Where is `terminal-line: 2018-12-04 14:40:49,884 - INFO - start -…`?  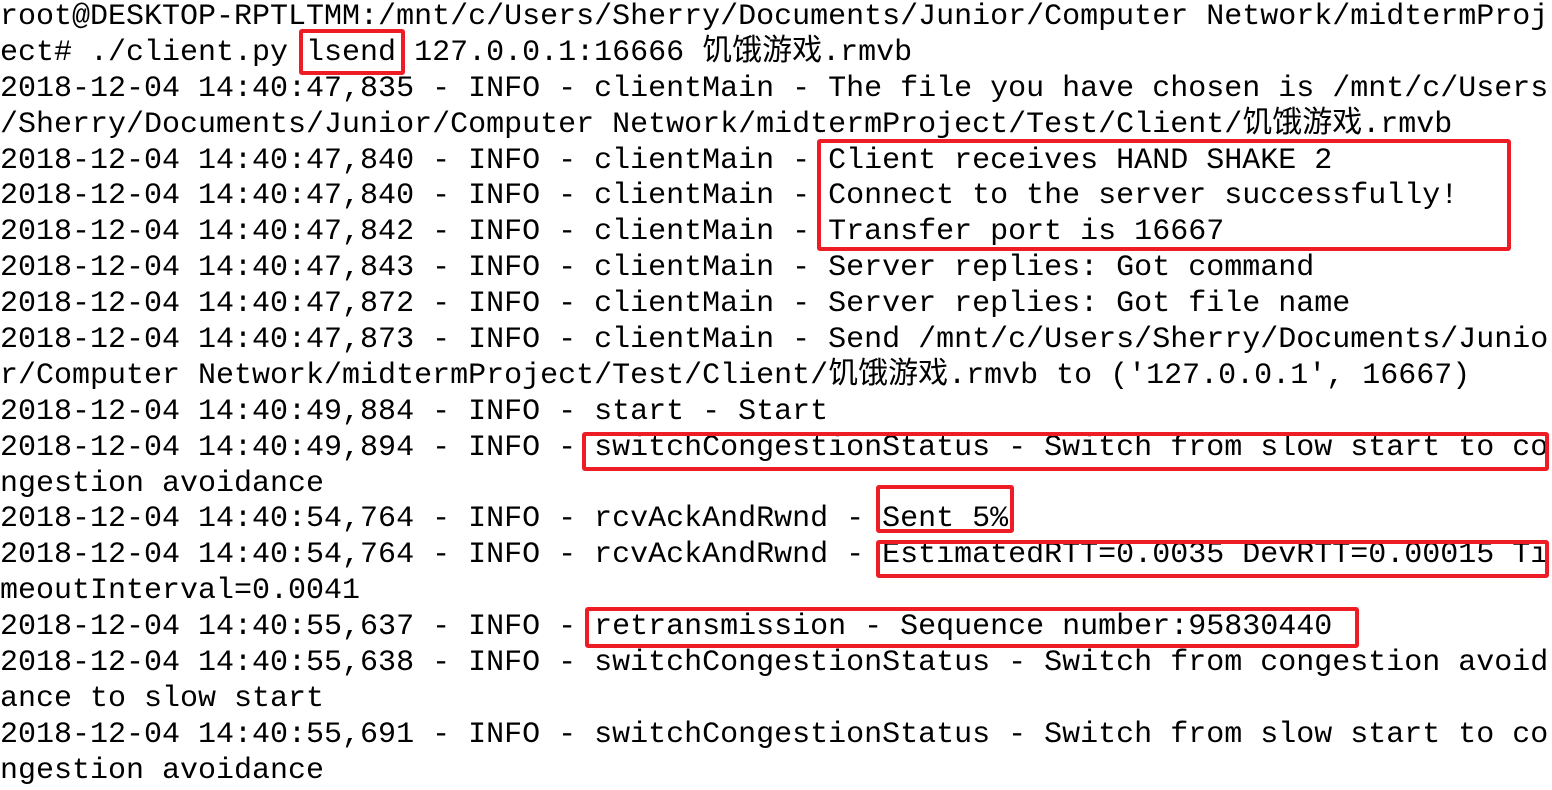
terminal-line: 2018-12-04 14:40:49,884 - INFO - start -… is located at coordinates (414, 411).